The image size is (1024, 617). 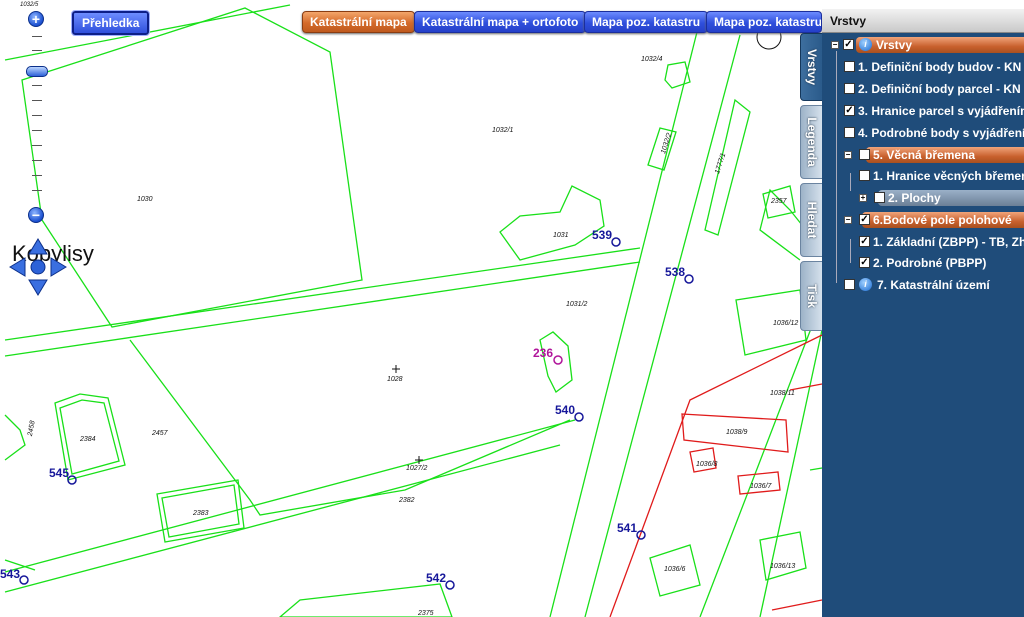 What do you see at coordinates (863, 198) in the screenshot?
I see `expand-icon: +` at bounding box center [863, 198].